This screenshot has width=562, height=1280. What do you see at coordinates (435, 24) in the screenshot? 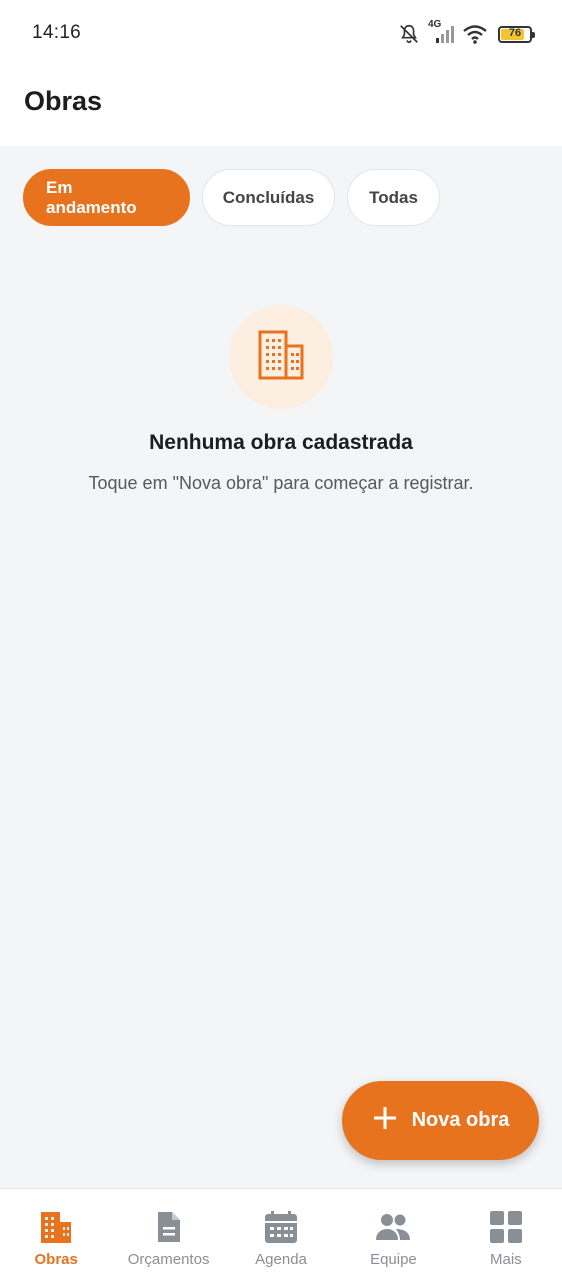
I see `network-label: 4G` at bounding box center [435, 24].